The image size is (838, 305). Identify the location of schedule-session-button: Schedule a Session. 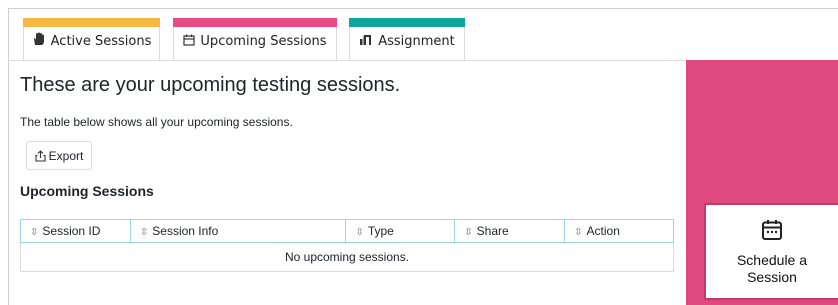
(771, 251).